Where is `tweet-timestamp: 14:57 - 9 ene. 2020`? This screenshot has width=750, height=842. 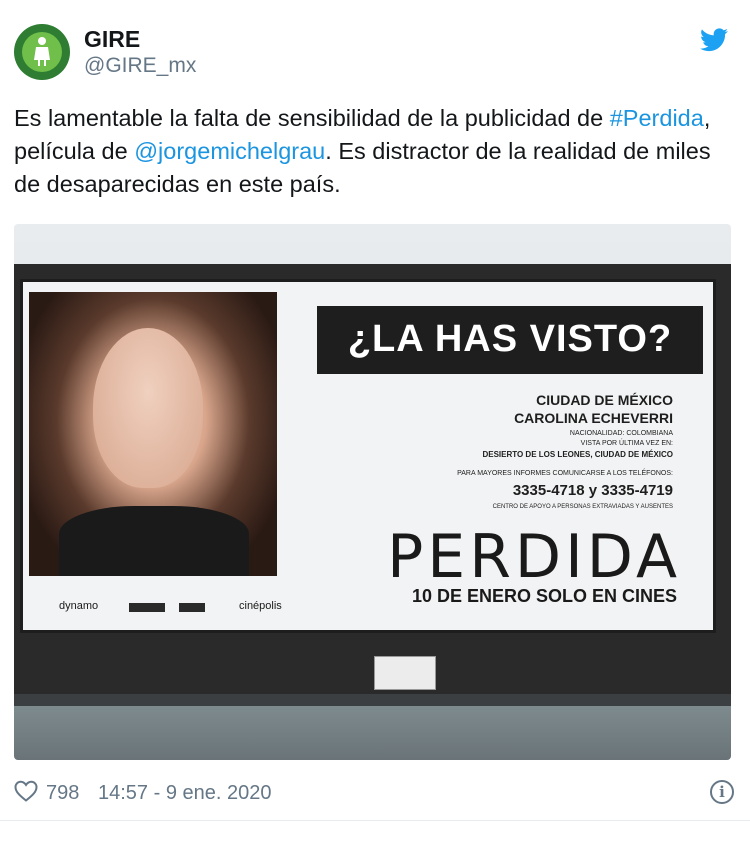 tweet-timestamp: 14:57 - 9 ene. 2020 is located at coordinates (184, 793).